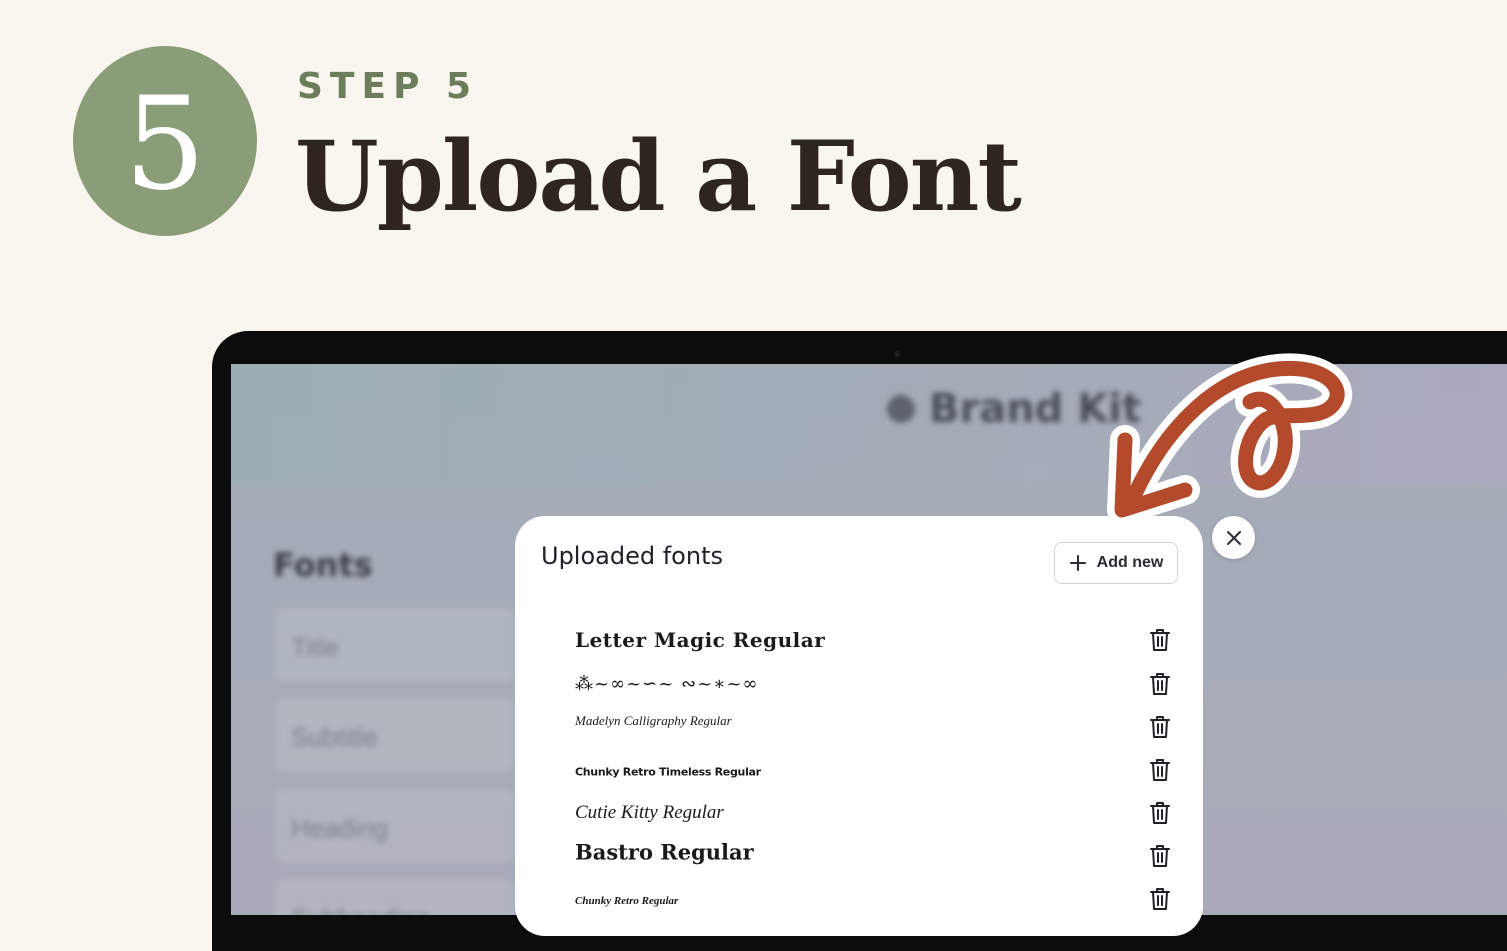 The height and width of the screenshot is (951, 1507). Describe the element at coordinates (388, 86) in the screenshot. I see `step-label: STEP 5` at that location.